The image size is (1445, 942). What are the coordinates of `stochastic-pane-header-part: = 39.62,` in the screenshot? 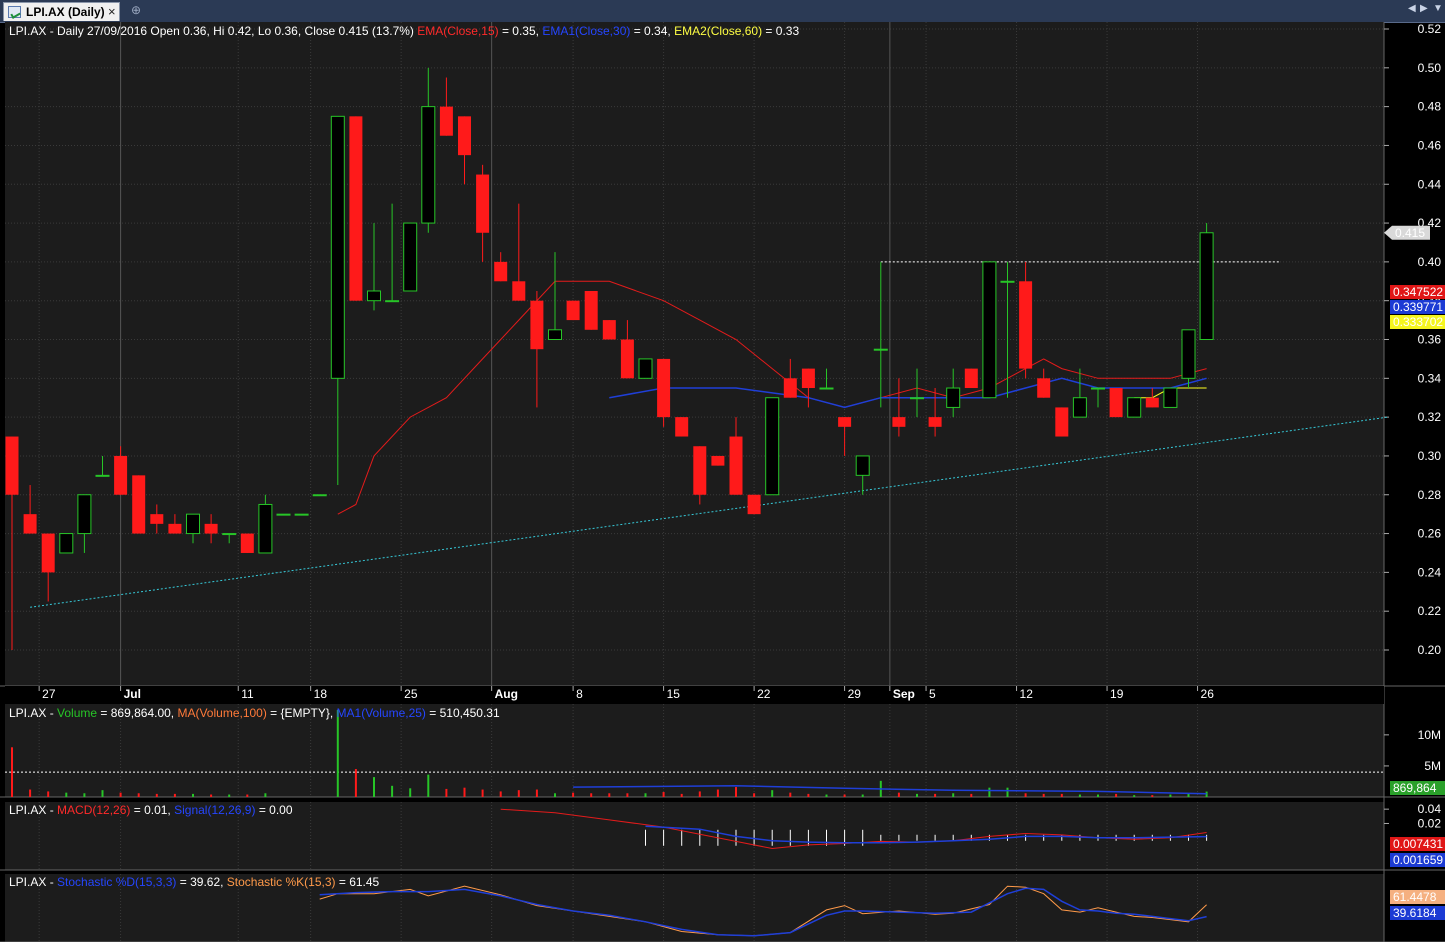 It's located at (201, 882).